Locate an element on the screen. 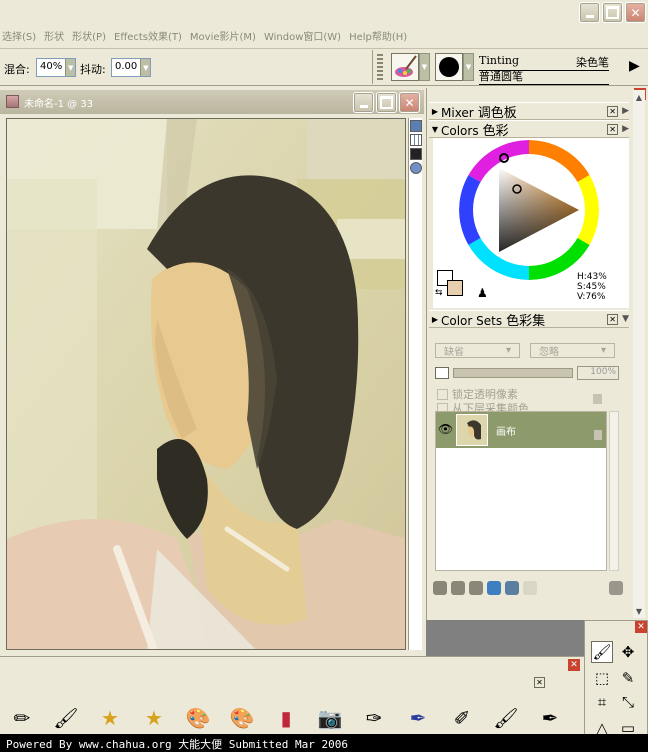 The height and width of the screenshot is (752, 648). composite-method-select: 缺省 ▾ is located at coordinates (477, 350).